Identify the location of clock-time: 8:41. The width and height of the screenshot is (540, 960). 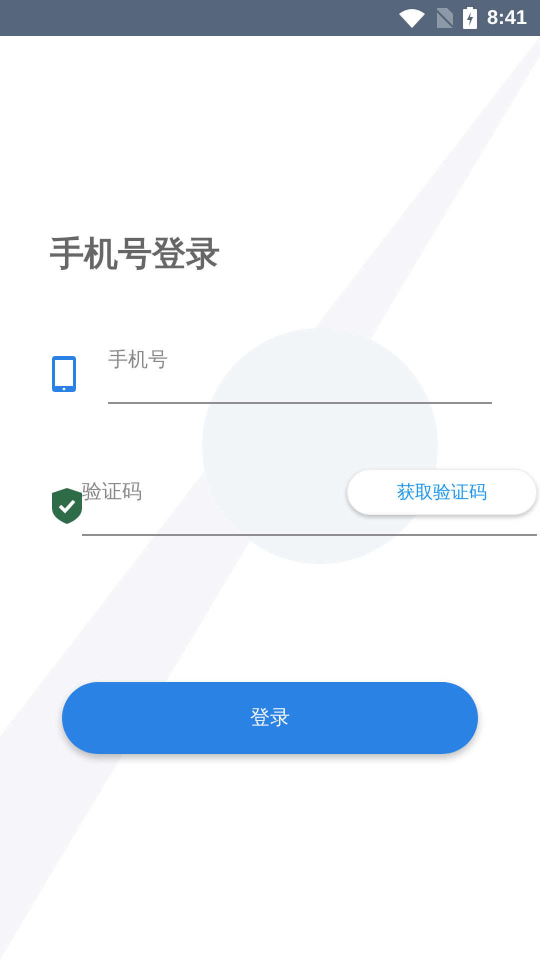
(506, 18).